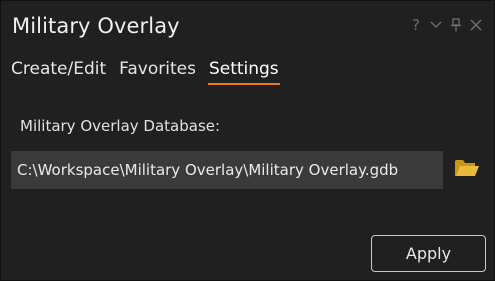 The image size is (495, 281). Describe the element at coordinates (96, 26) in the screenshot. I see `pane-title: Military Overlay` at that location.